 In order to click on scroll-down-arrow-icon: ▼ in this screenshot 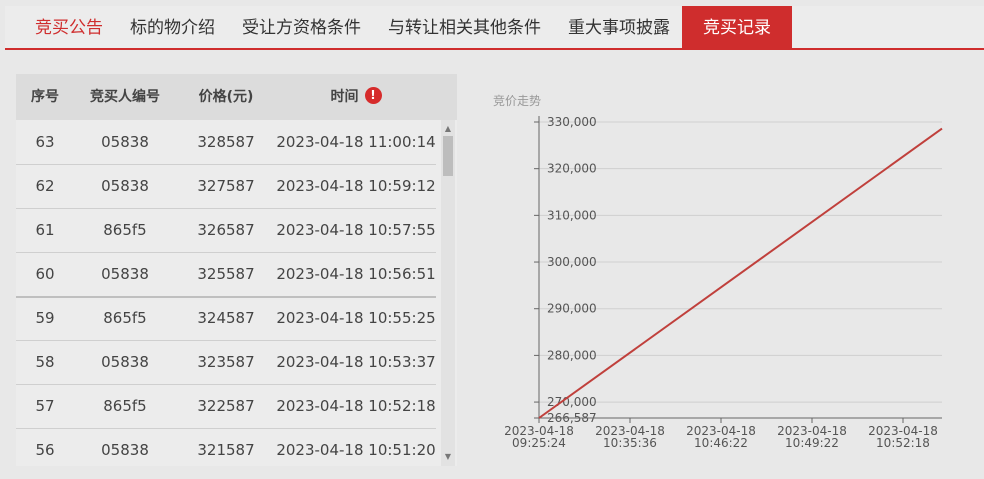, I will do `click(448, 457)`.